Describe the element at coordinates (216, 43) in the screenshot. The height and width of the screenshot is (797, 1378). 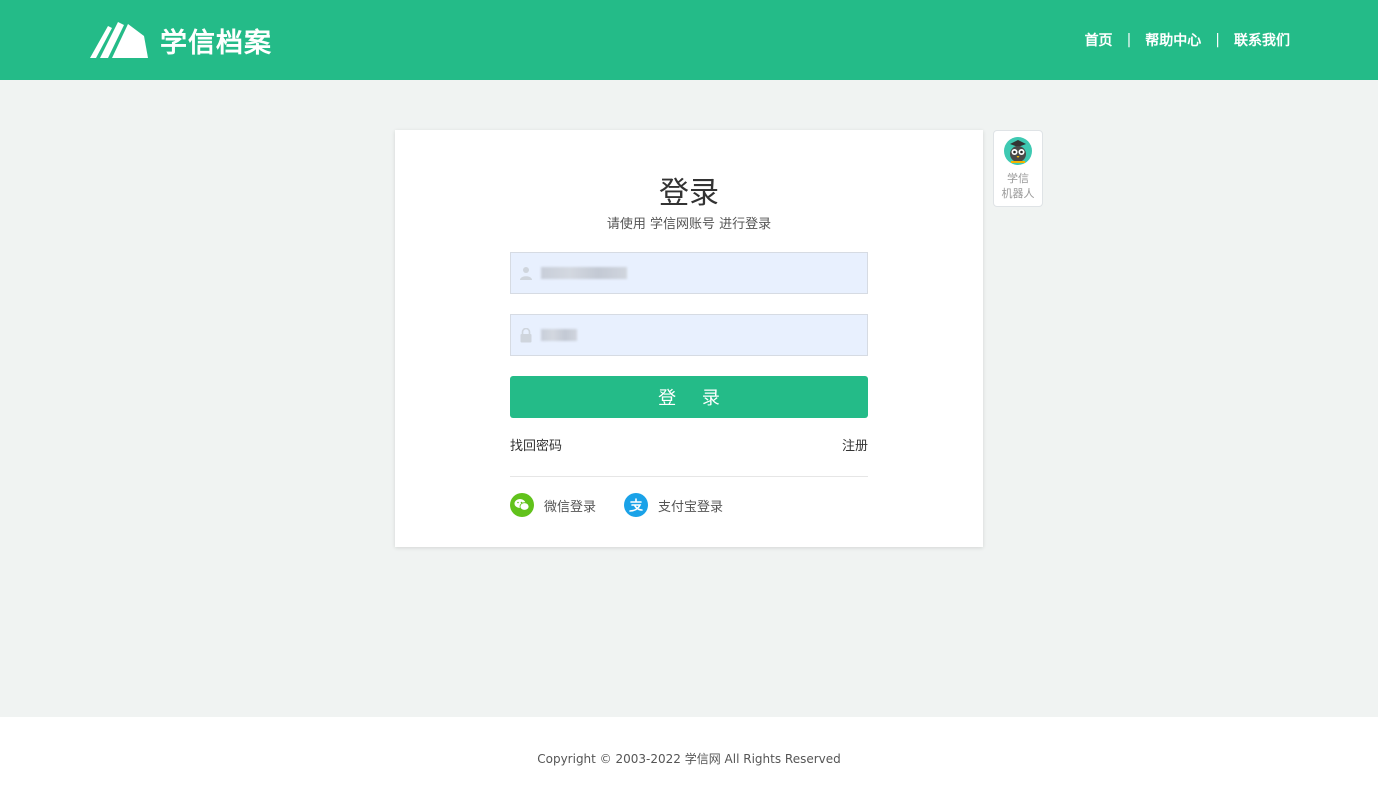
I see `logo-text: 学信档案` at that location.